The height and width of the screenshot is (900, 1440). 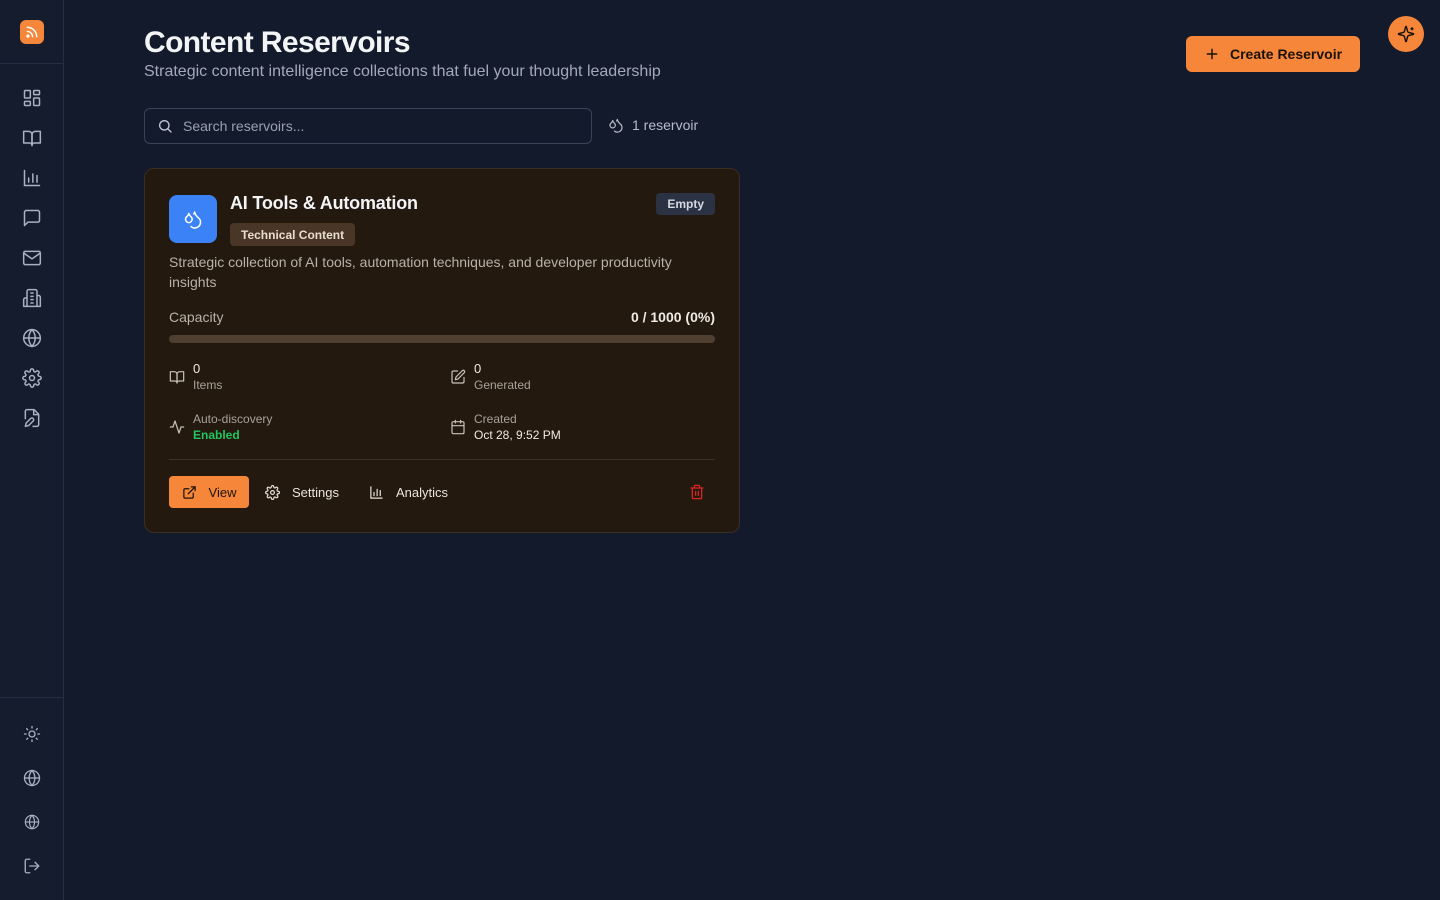 What do you see at coordinates (502, 385) in the screenshot?
I see `generated-label: Generated` at bounding box center [502, 385].